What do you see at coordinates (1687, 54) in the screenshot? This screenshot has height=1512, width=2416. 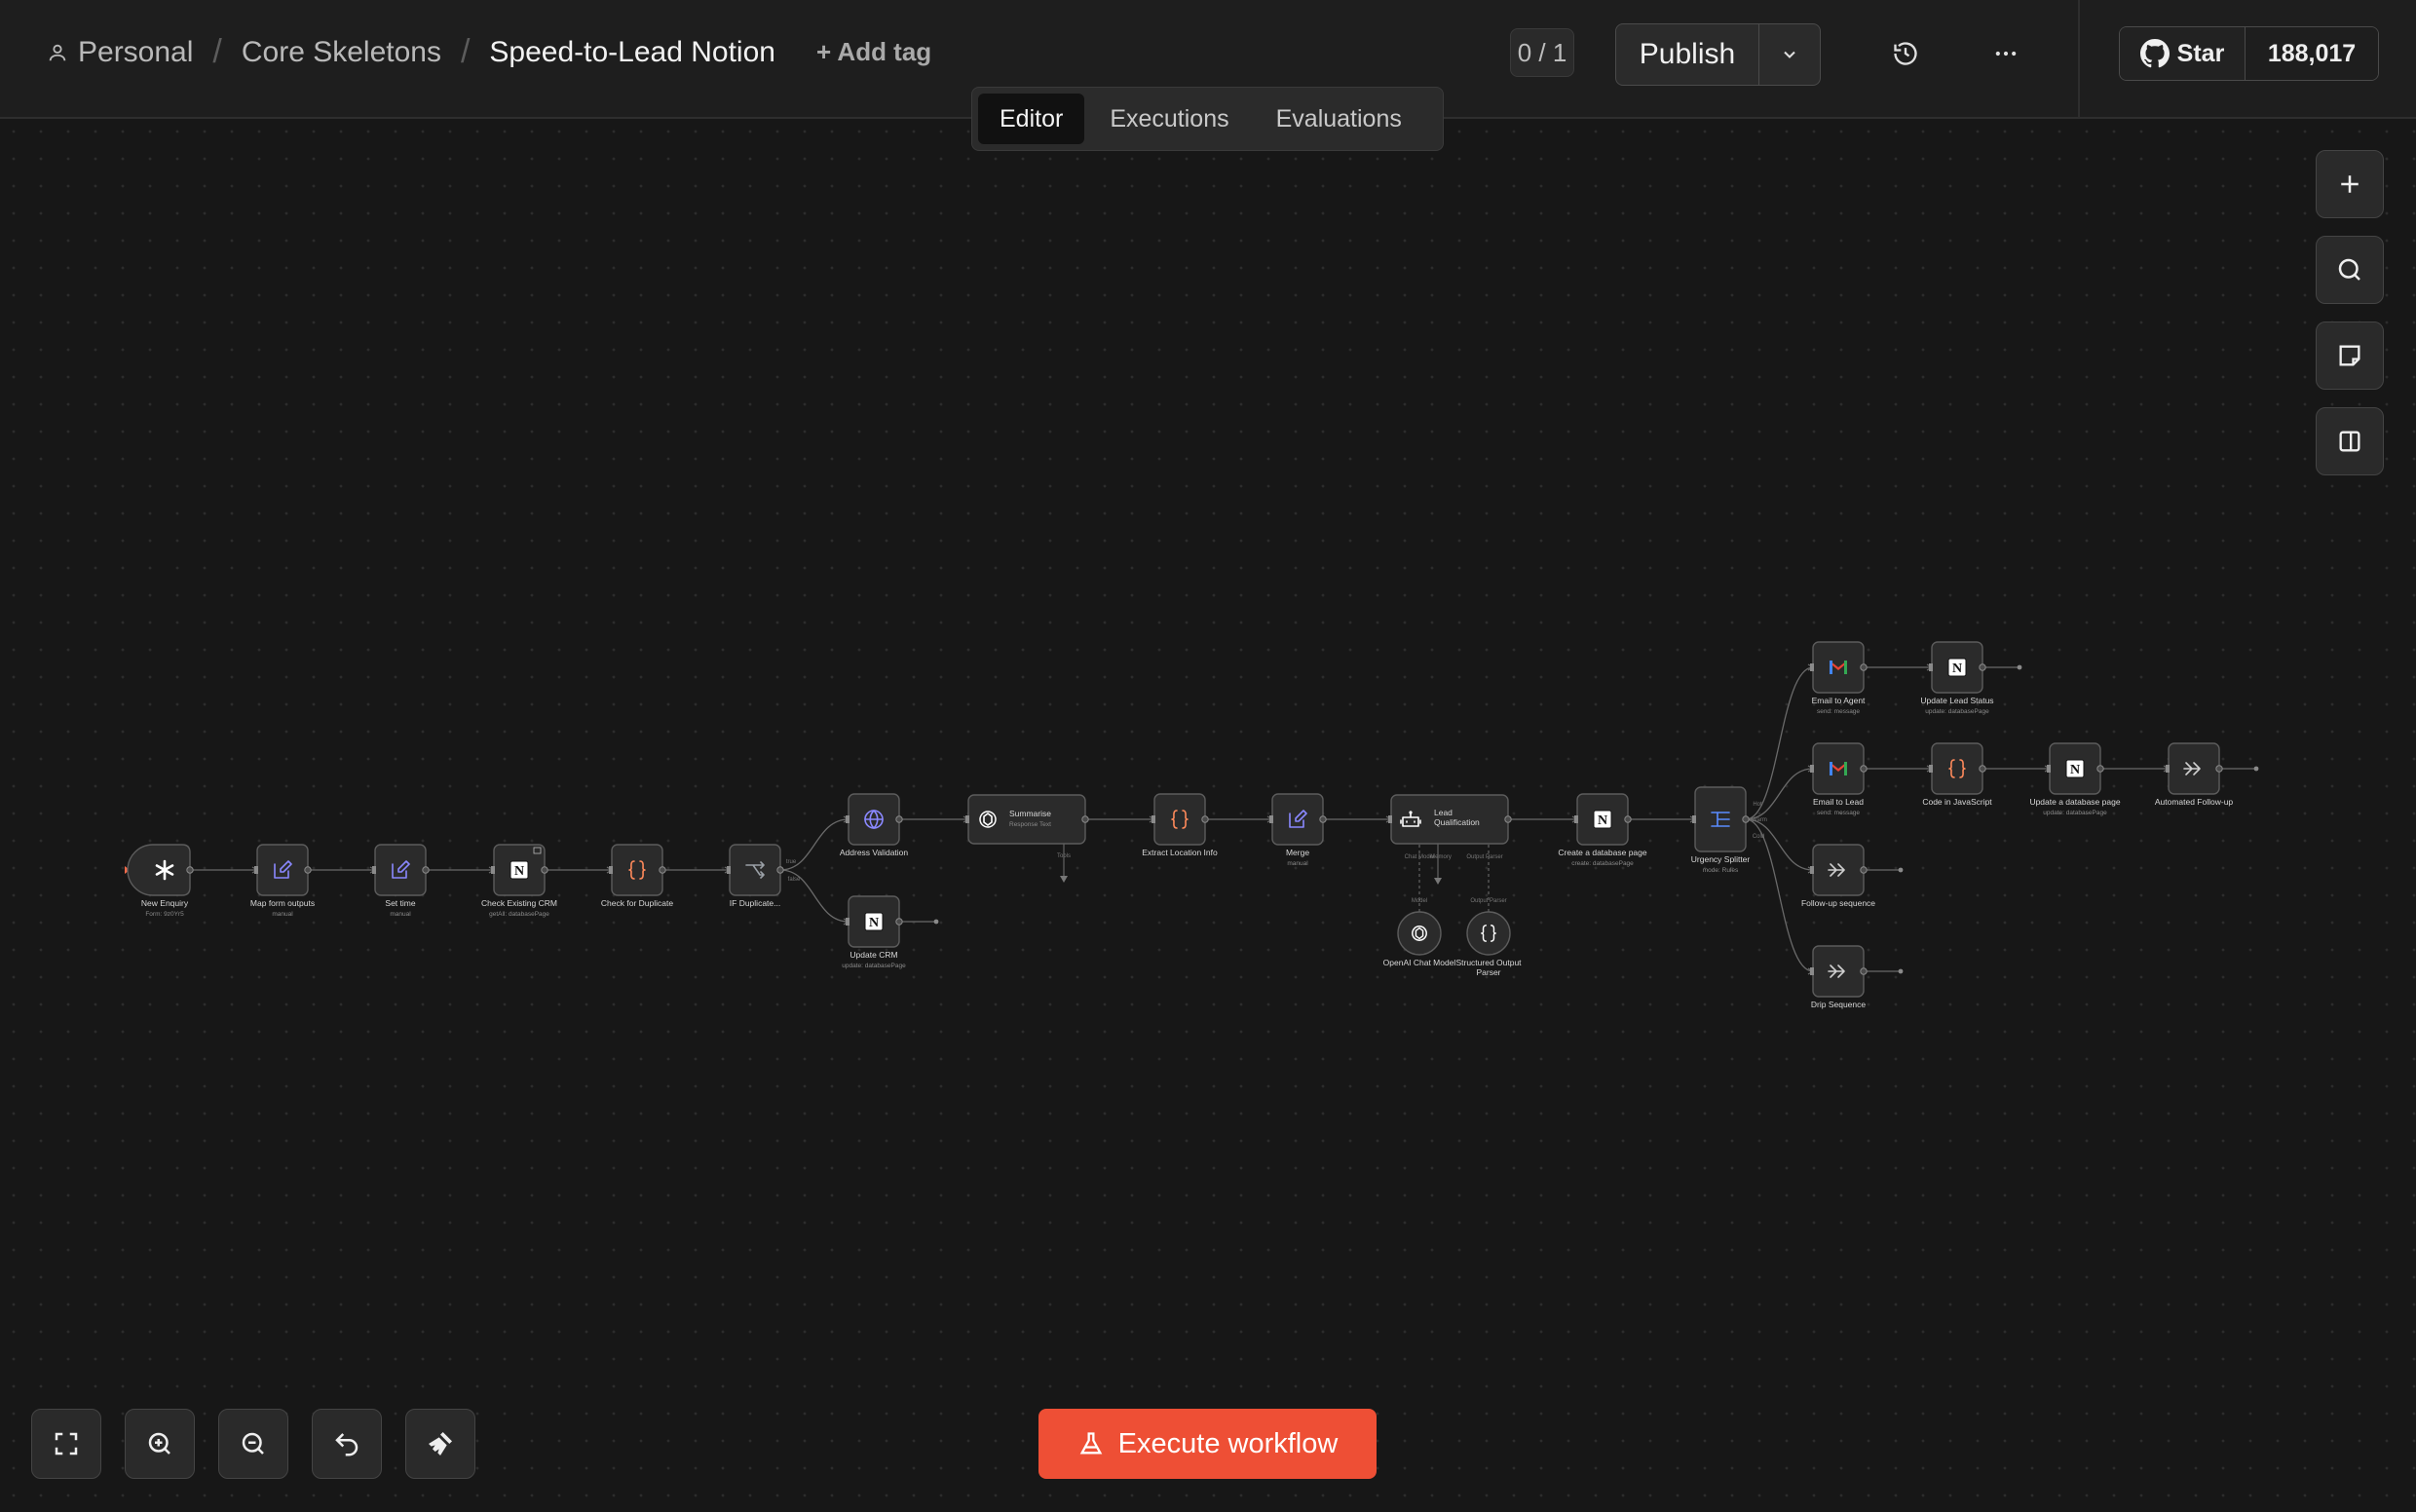 I see `publish-button: Publish` at bounding box center [1687, 54].